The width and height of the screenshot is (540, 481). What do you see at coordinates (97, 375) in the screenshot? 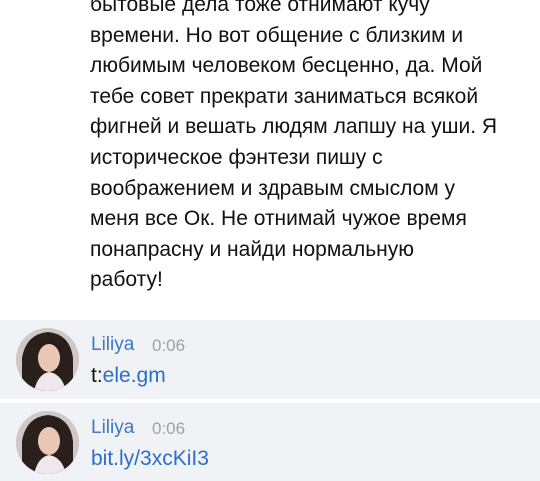
I see `text-prefix: t:` at bounding box center [97, 375].